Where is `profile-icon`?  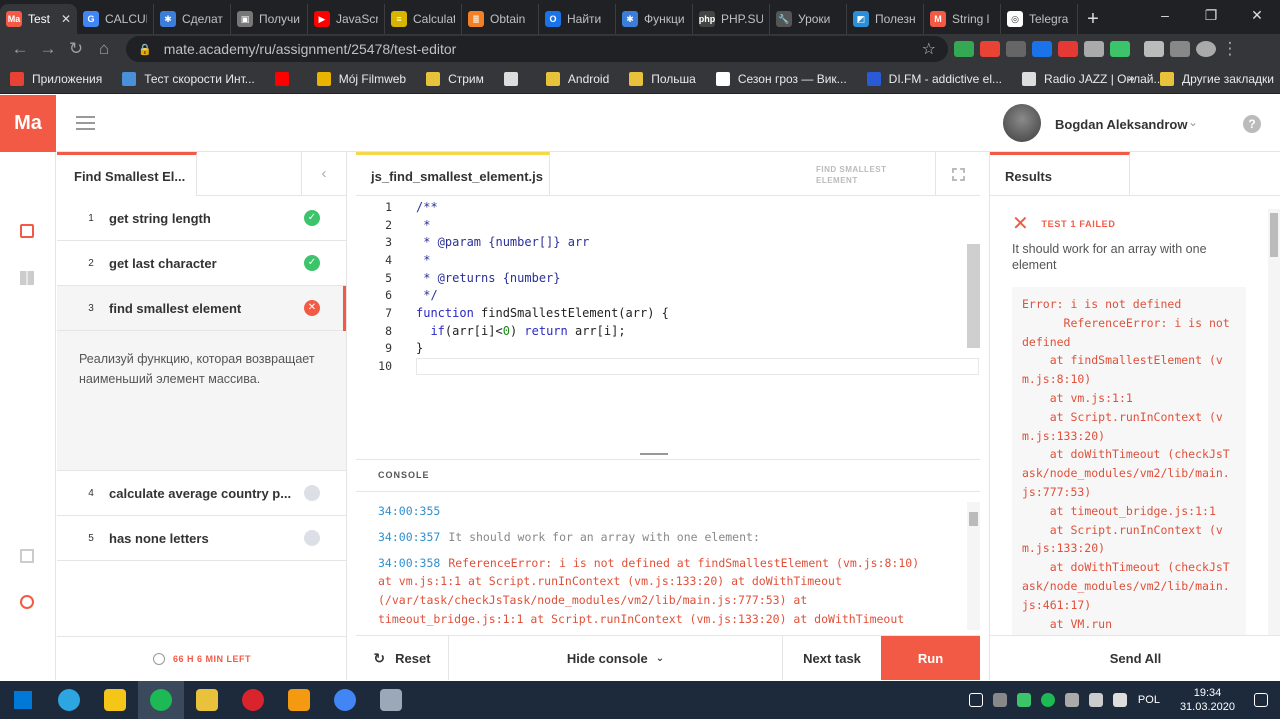 profile-icon is located at coordinates (1206, 49).